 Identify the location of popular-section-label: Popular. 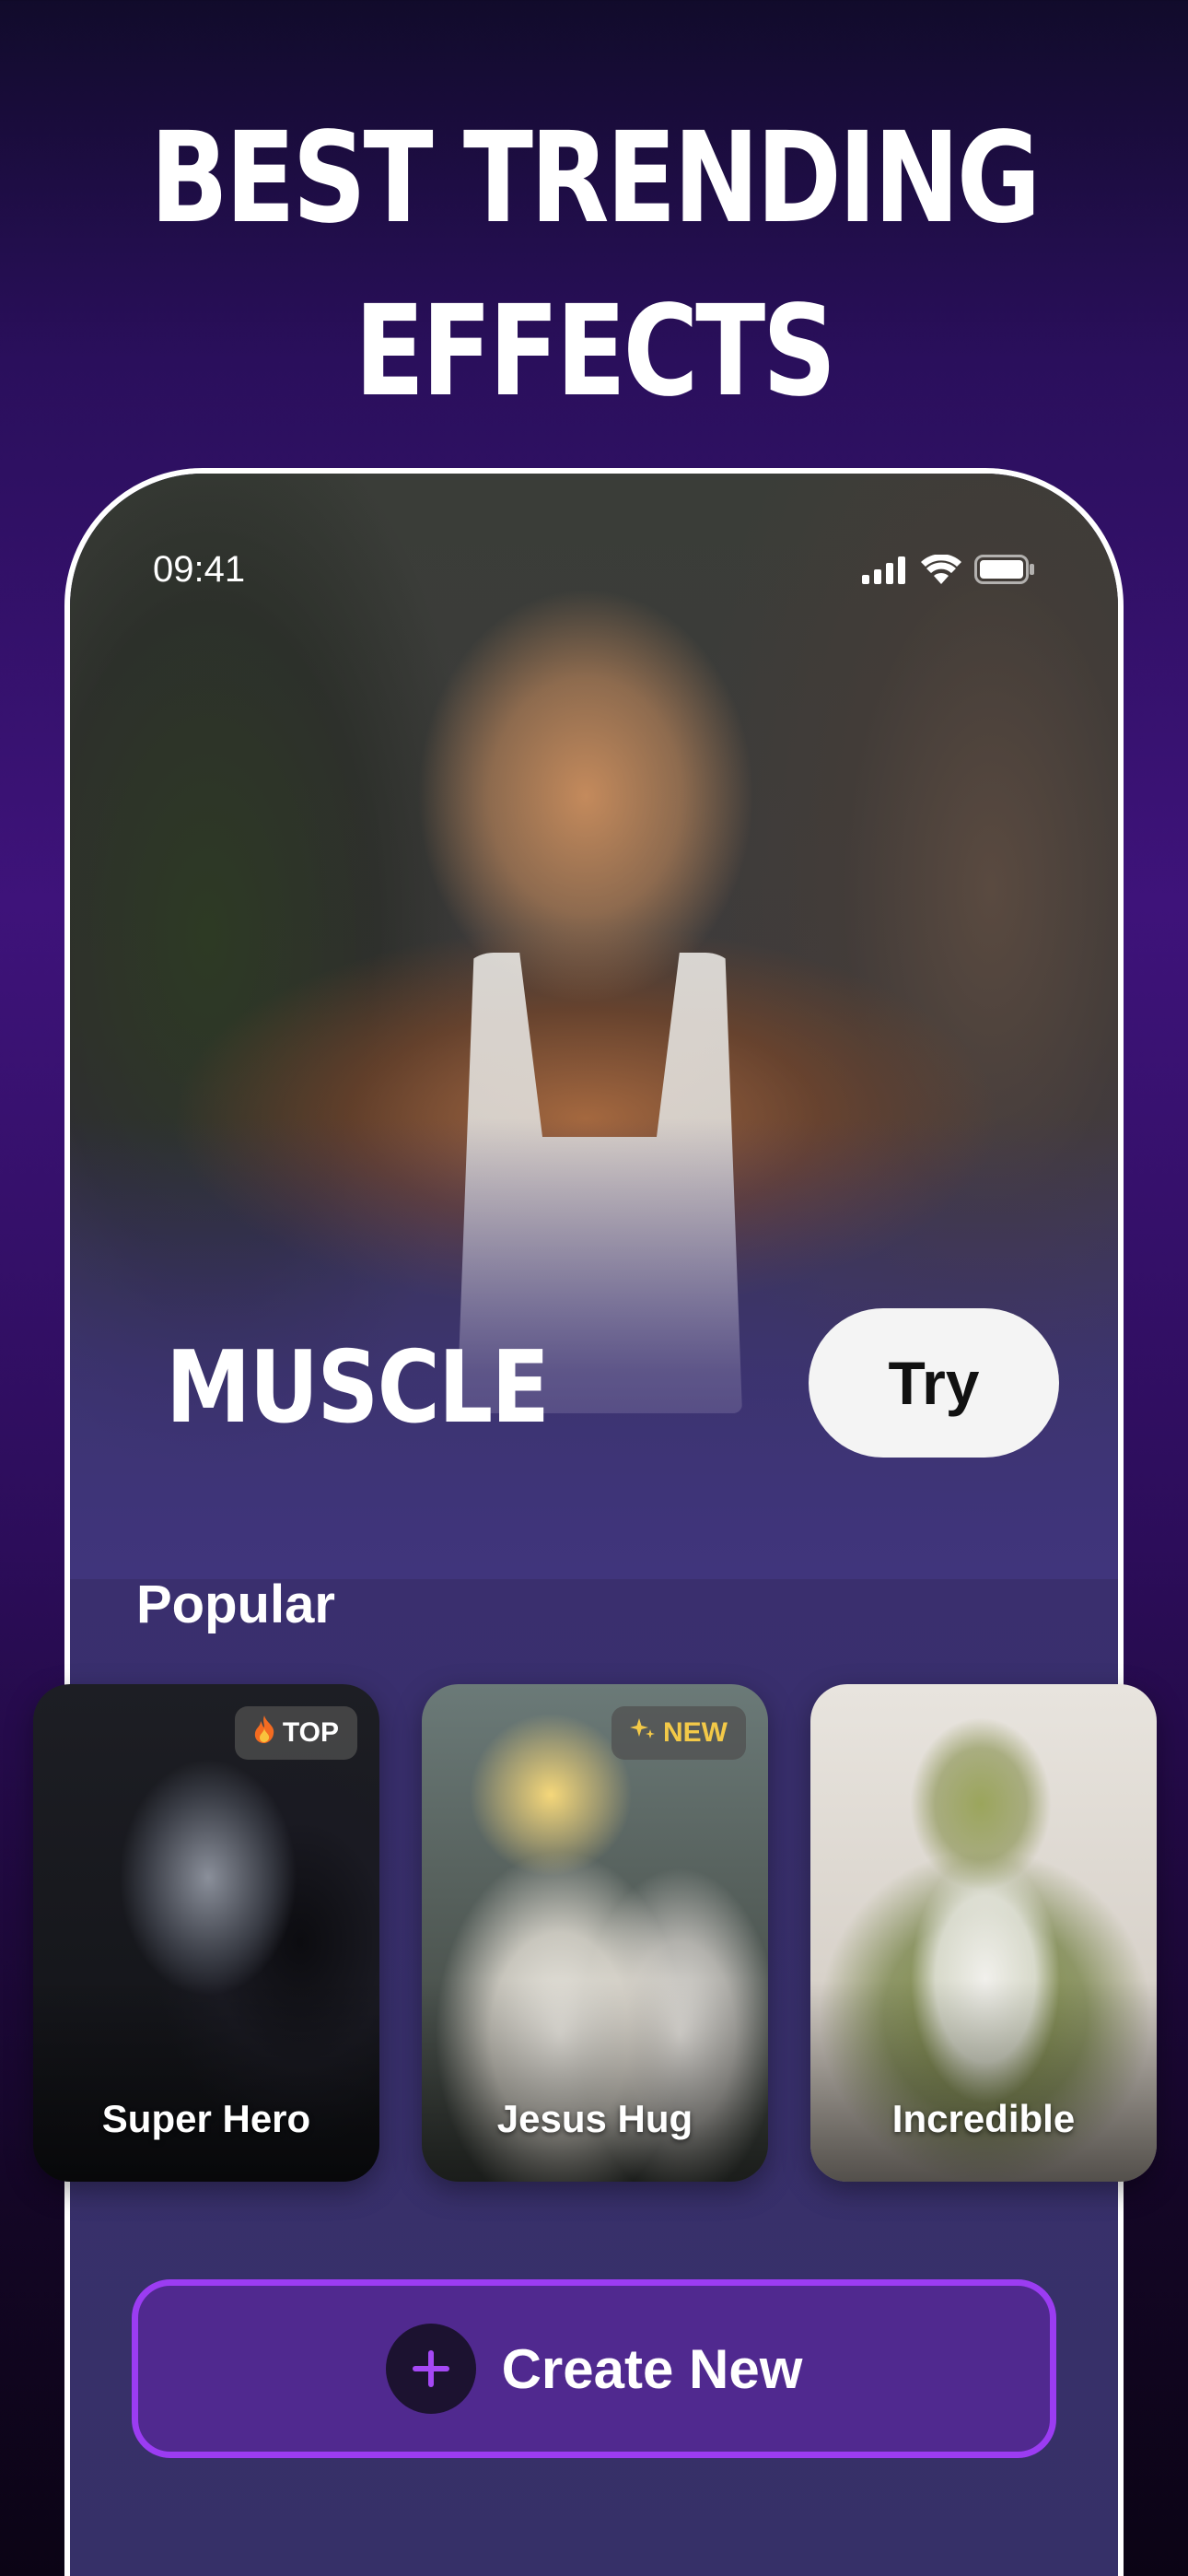
(235, 1604).